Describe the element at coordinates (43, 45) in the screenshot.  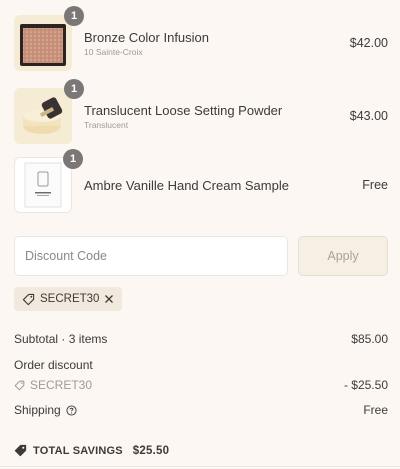
I see `bronzer-compact-icon` at that location.